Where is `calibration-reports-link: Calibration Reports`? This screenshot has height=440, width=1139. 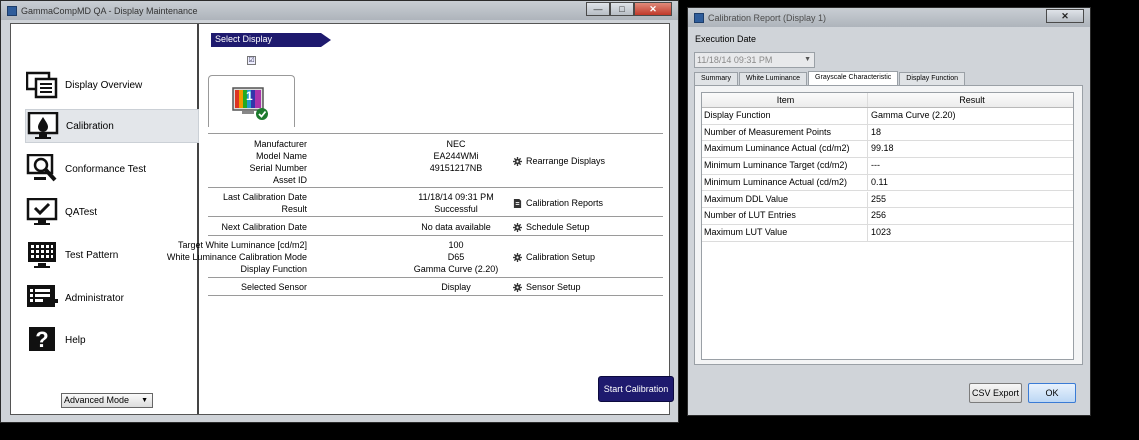
calibration-reports-link: Calibration Reports is located at coordinates (558, 203).